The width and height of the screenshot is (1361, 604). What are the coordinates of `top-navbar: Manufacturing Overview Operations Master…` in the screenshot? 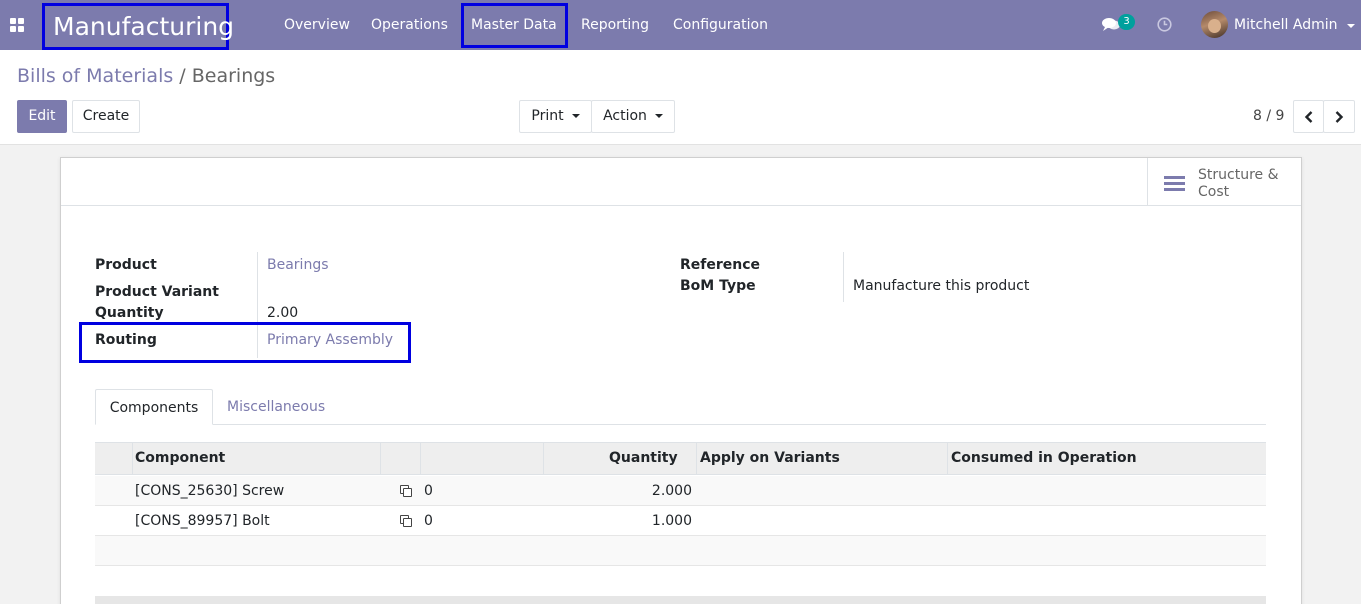 It's located at (680, 25).